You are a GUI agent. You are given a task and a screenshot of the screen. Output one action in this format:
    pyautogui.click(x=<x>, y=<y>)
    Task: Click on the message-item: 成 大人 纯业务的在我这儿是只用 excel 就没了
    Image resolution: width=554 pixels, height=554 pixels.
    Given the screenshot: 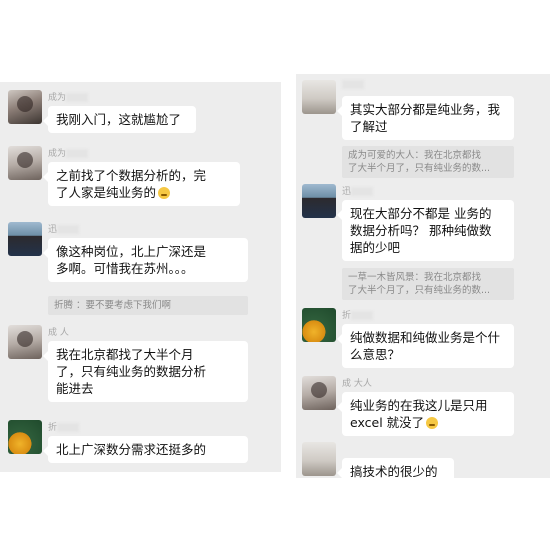 What is the action you would take?
    pyautogui.click(x=424, y=408)
    